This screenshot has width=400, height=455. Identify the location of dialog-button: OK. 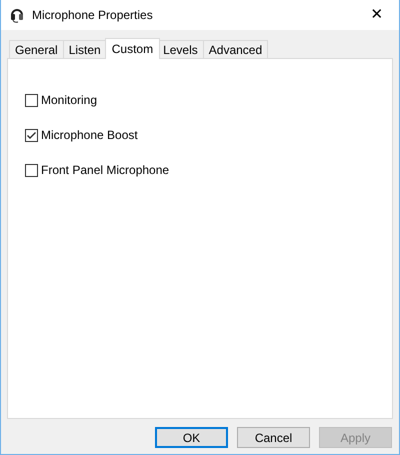
(191, 437).